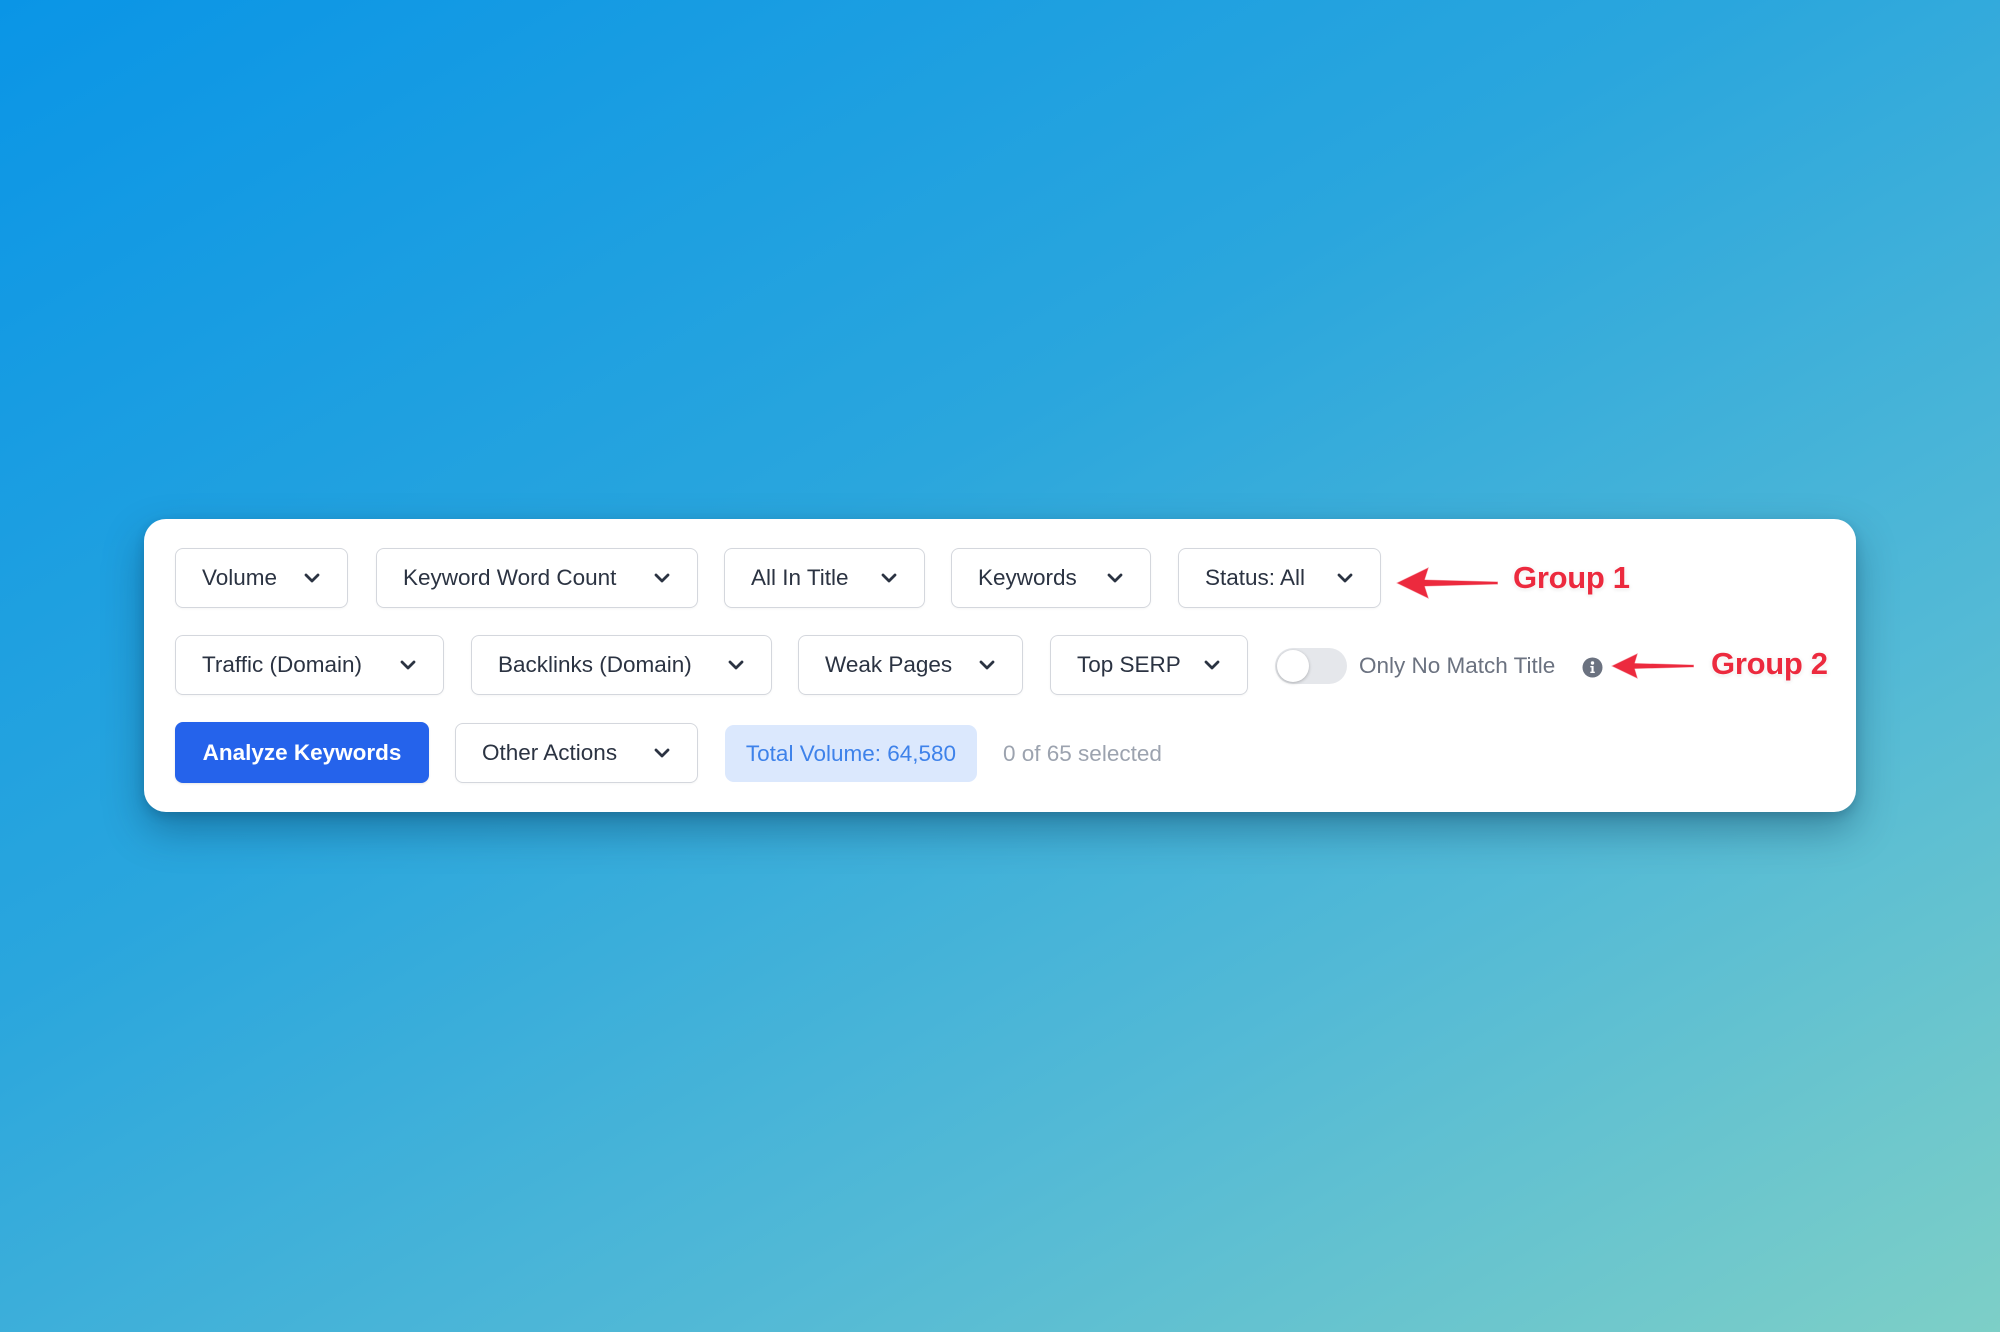 The height and width of the screenshot is (1332, 2000). What do you see at coordinates (302, 752) in the screenshot?
I see `analyze-keywords-button: Analyze Keywords` at bounding box center [302, 752].